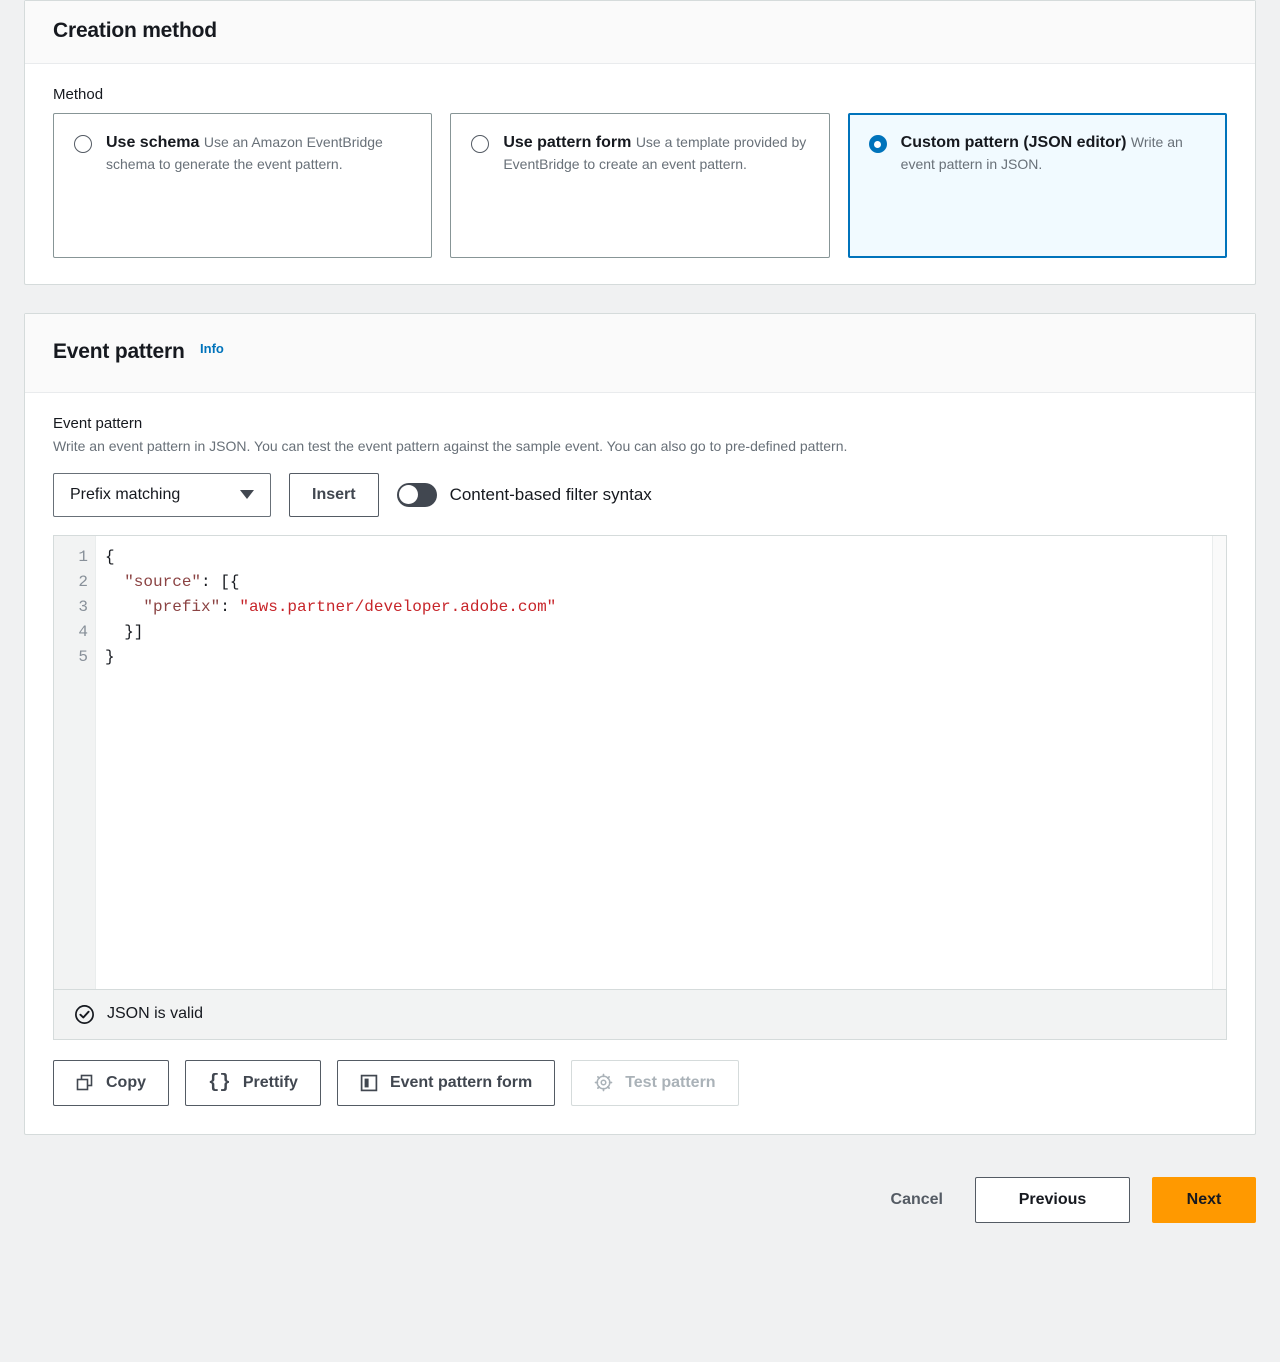 This screenshot has width=1280, height=1362. What do you see at coordinates (1219, 762) in the screenshot?
I see `editor-scrollbar` at bounding box center [1219, 762].